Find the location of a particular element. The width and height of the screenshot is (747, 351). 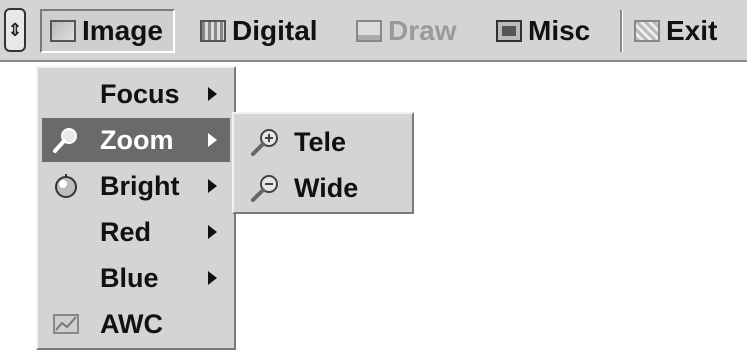

drag-handle-icon: ⇕ is located at coordinates (15, 30).